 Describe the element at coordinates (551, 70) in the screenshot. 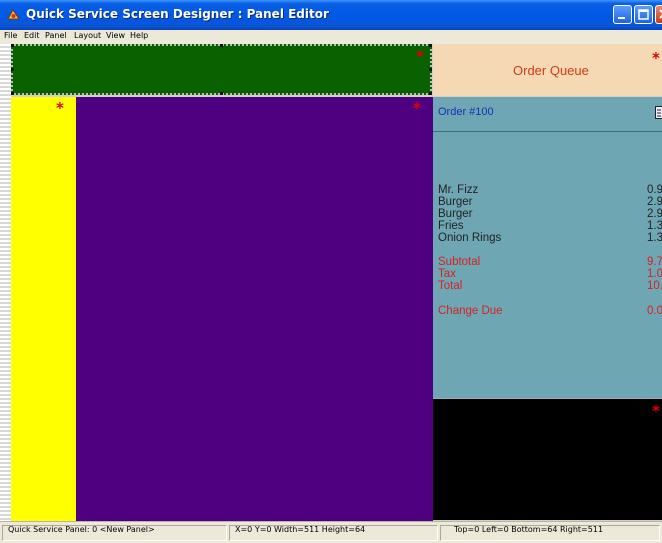

I see `order-queue-label: Order Queue` at that location.